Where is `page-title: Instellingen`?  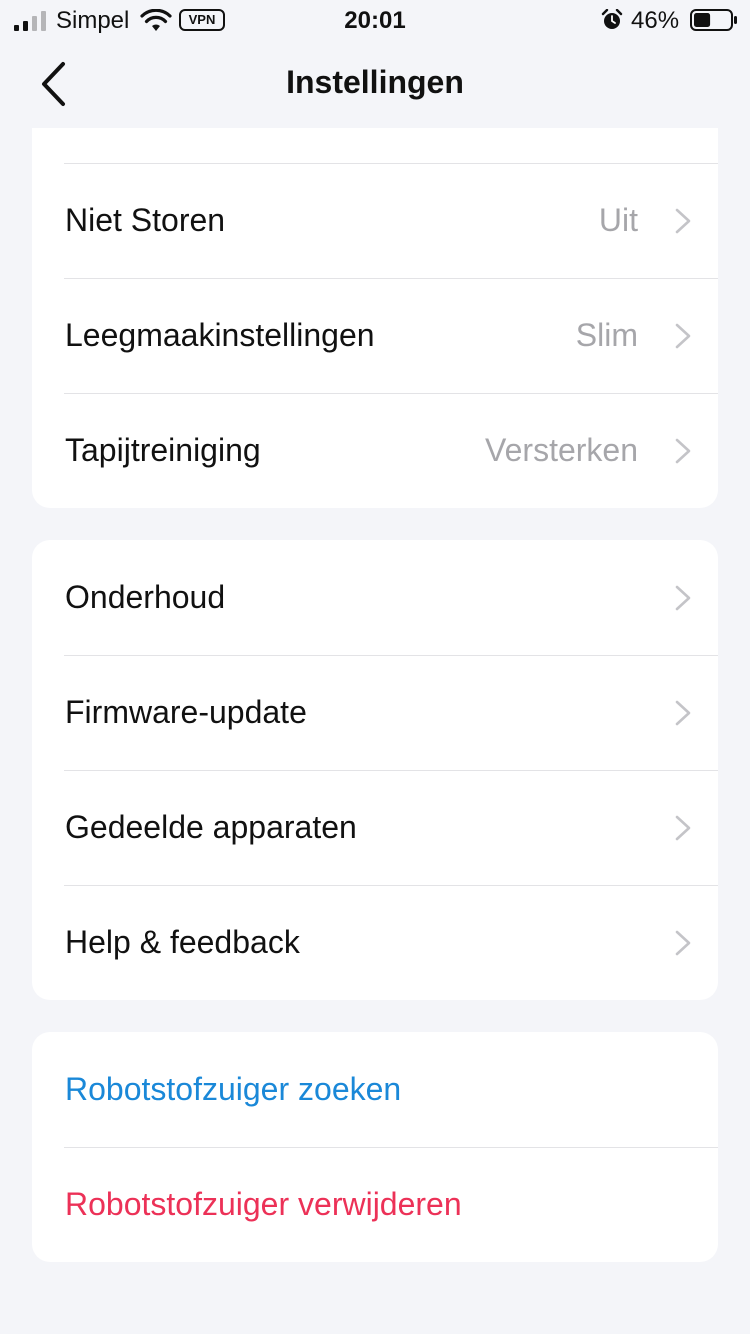 page-title: Instellingen is located at coordinates (375, 82).